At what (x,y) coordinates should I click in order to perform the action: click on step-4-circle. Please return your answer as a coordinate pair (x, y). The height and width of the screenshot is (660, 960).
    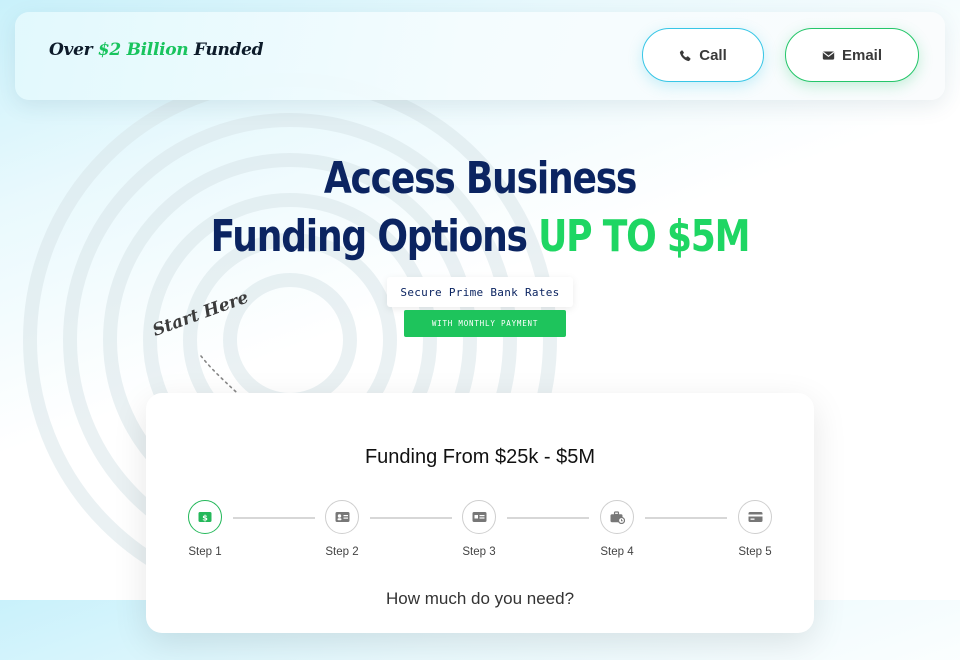
    Looking at the image, I should click on (617, 517).